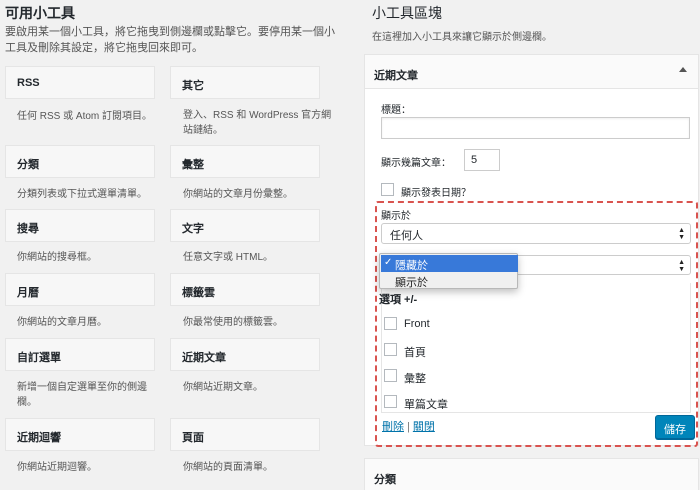 Image resolution: width=700 pixels, height=490 pixels. Describe the element at coordinates (390, 349) in the screenshot. I see `option-checkbox-home` at that location.